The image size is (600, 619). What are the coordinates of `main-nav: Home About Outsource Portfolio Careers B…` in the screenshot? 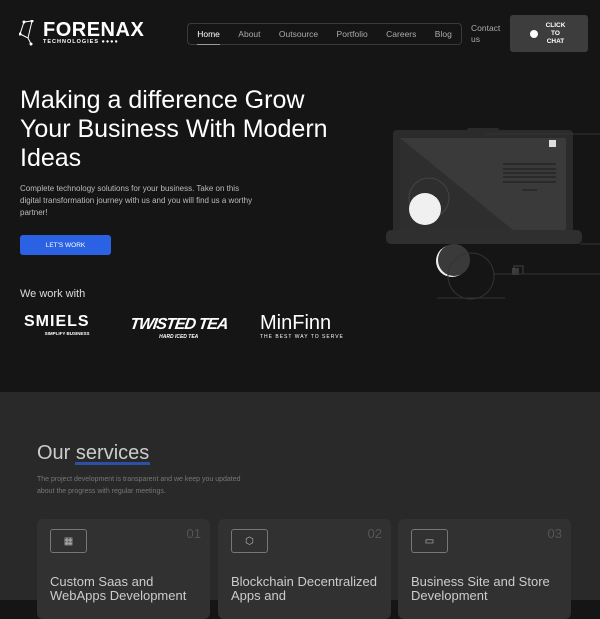 It's located at (324, 34).